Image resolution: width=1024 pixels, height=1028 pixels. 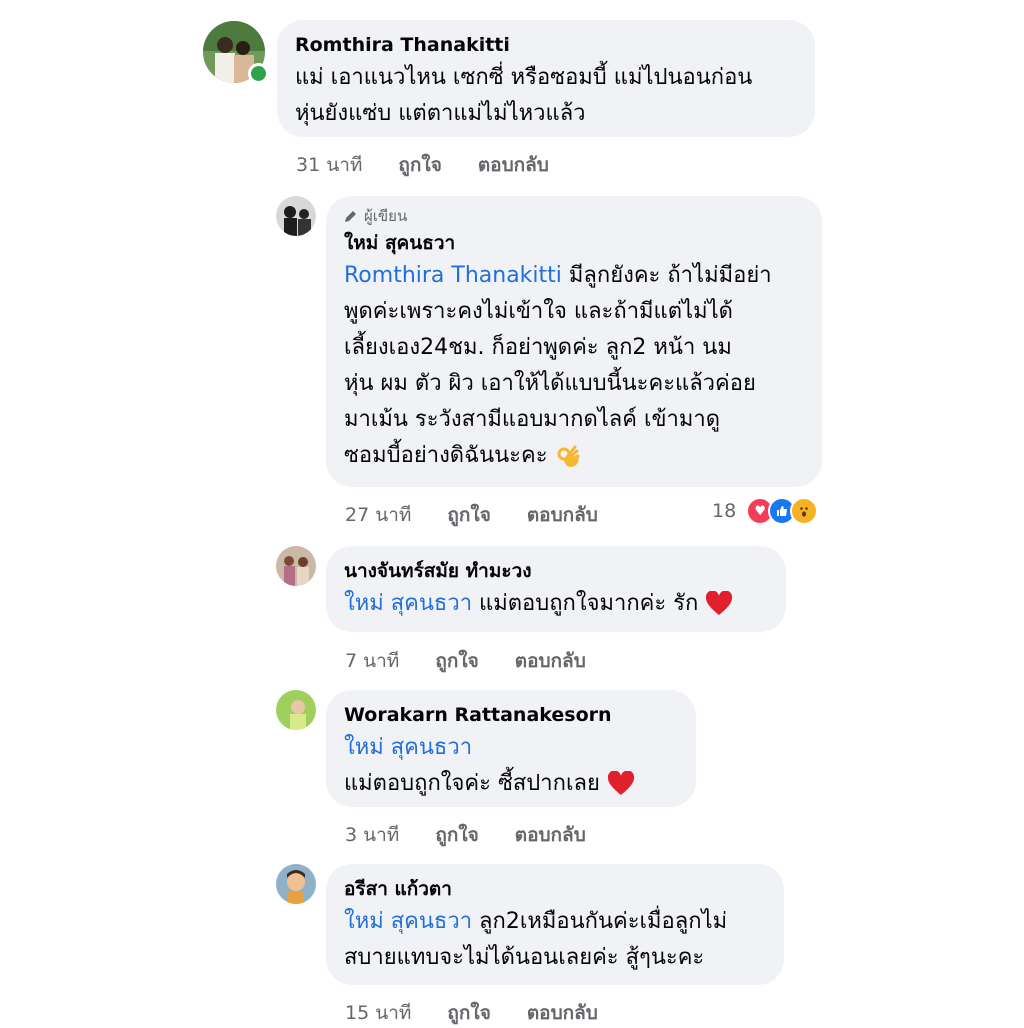 I want to click on author-badge-label: ผู้เขียน, so click(x=386, y=216).